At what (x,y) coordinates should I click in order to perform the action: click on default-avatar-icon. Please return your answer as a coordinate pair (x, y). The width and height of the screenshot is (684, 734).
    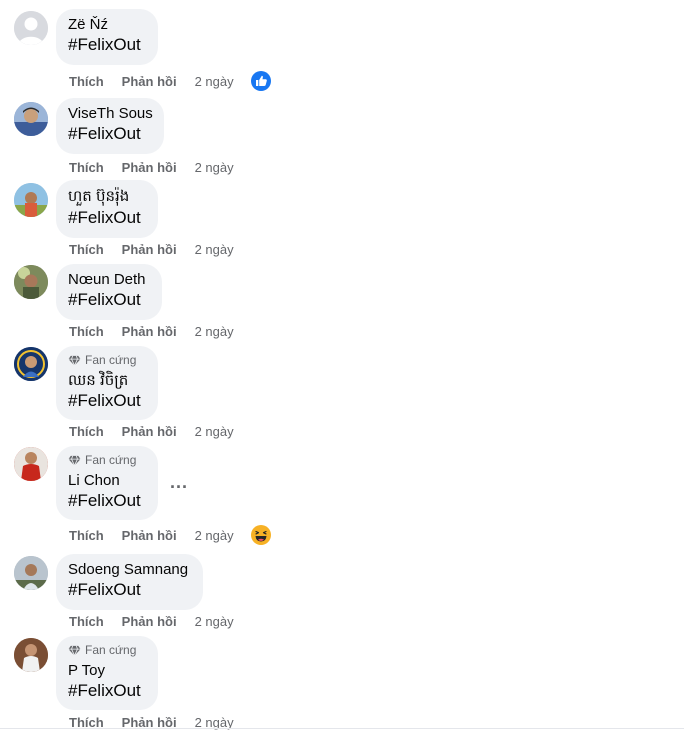
    Looking at the image, I should click on (31, 28).